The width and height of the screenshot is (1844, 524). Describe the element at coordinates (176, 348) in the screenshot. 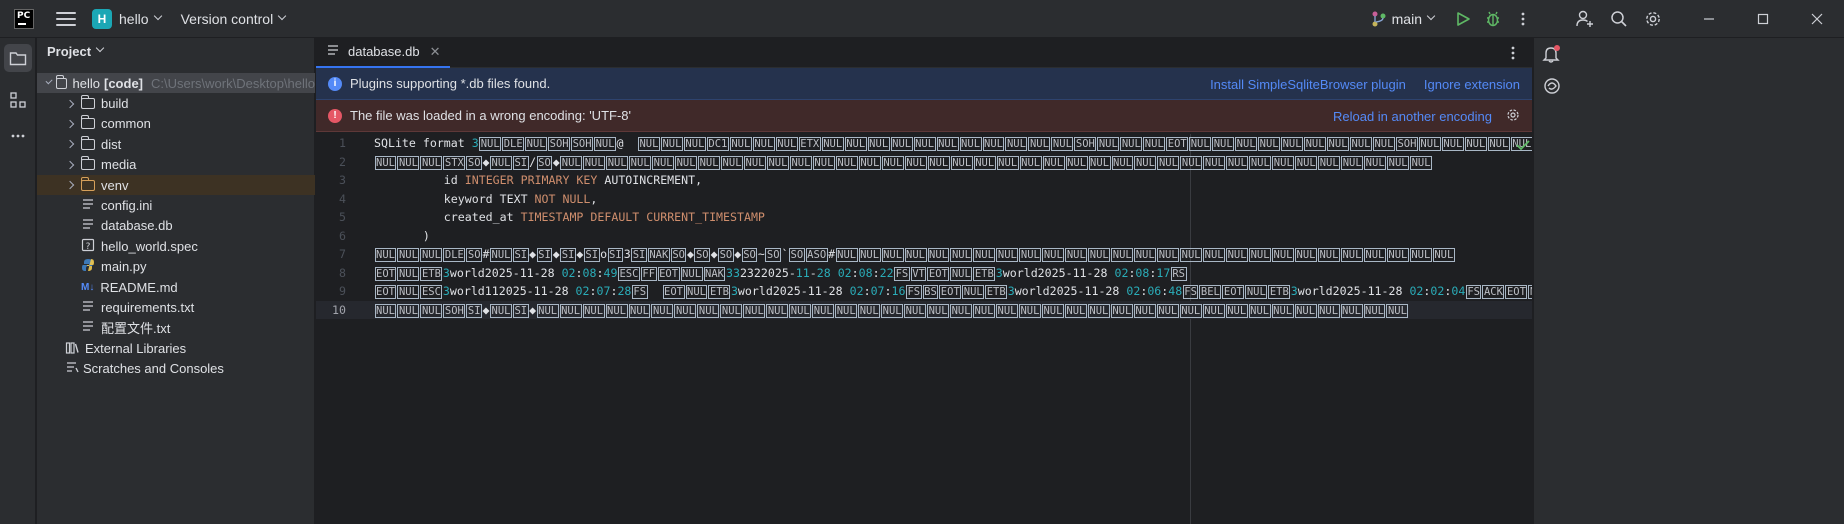

I see `tree-external-libraries: External Libraries` at that location.